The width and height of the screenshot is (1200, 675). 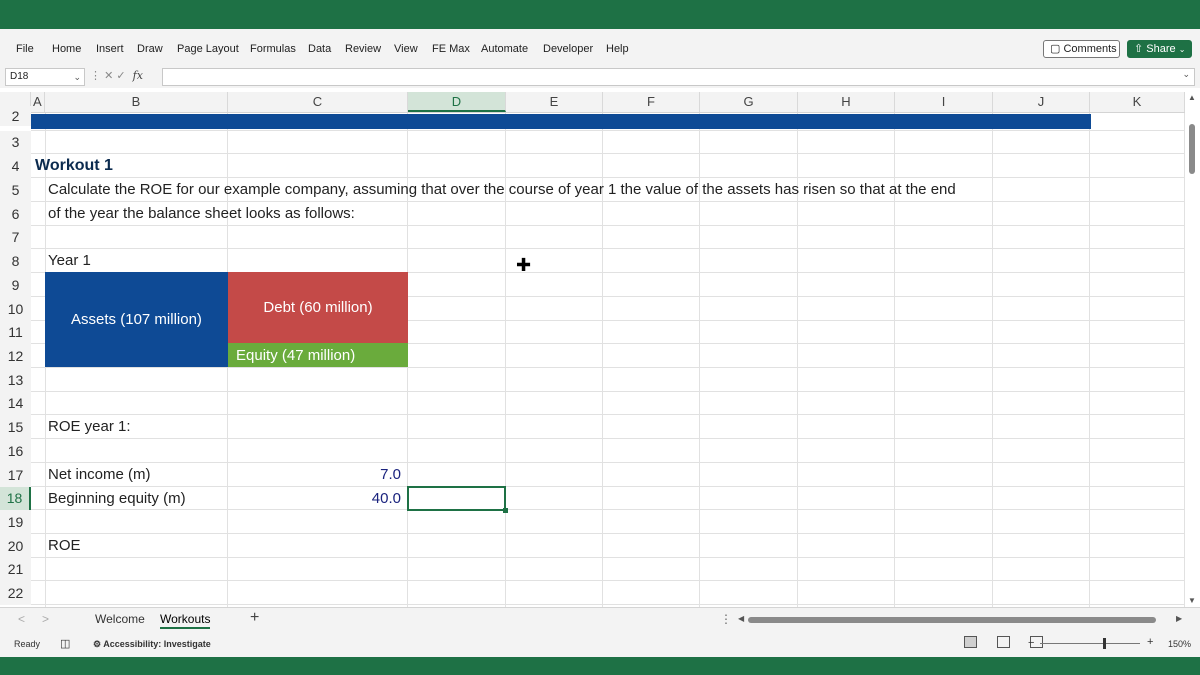 I want to click on comments-button: ▢ Comments, so click(x=1081, y=49).